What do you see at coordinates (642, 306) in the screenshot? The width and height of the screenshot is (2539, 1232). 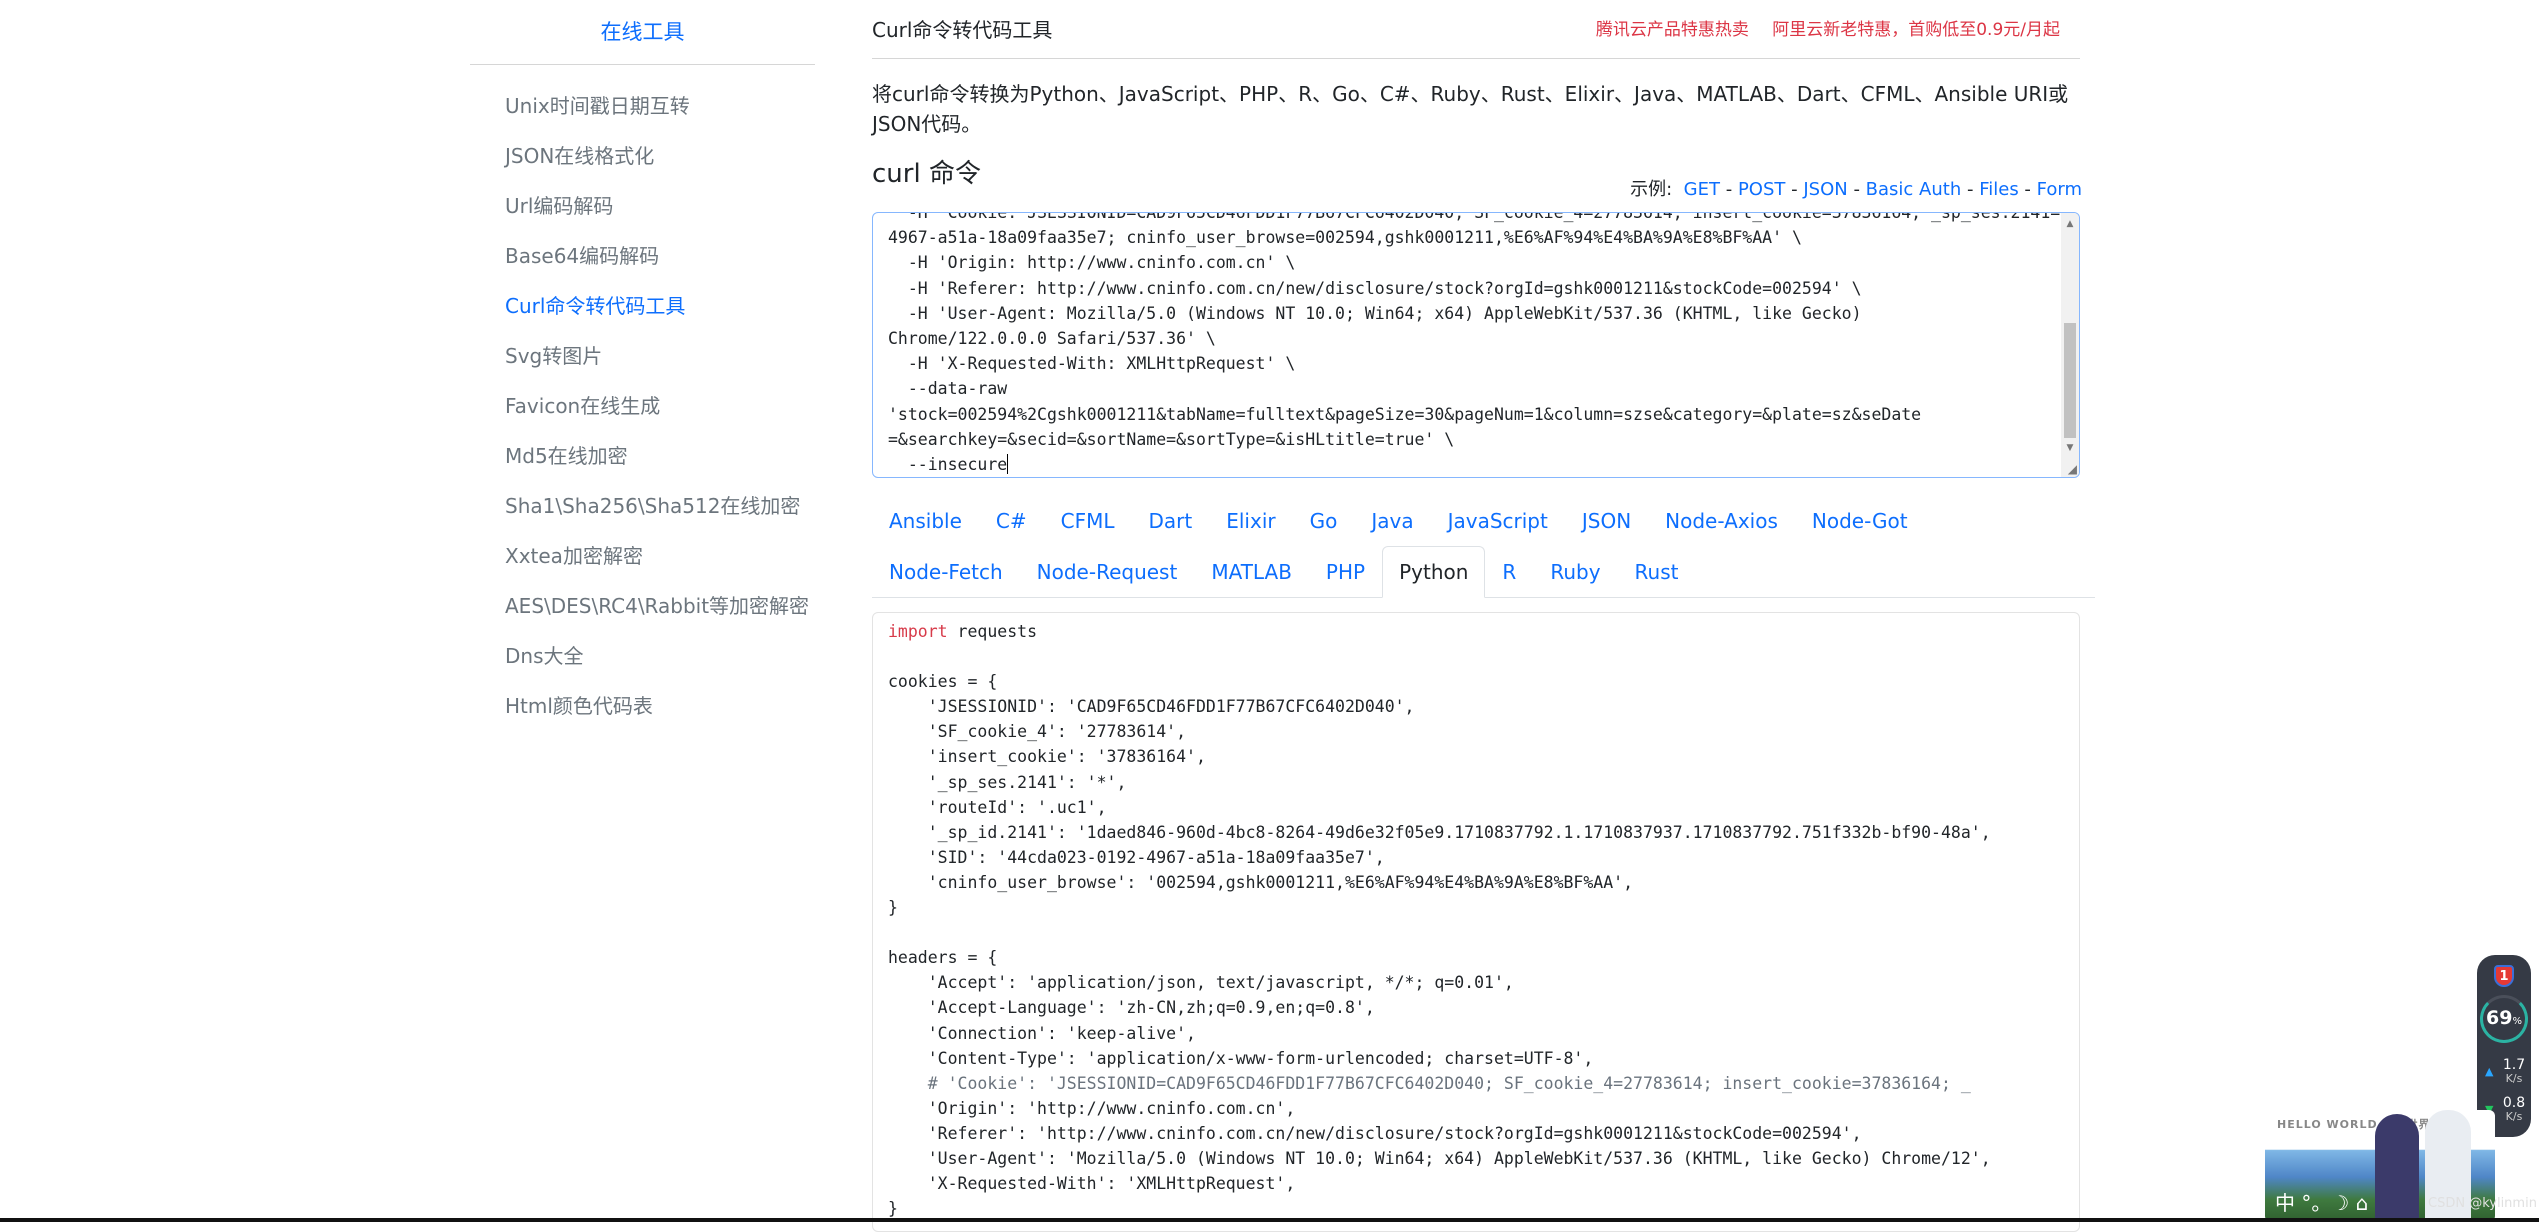 I see `sidebar-item: Curl命令转代码工具` at bounding box center [642, 306].